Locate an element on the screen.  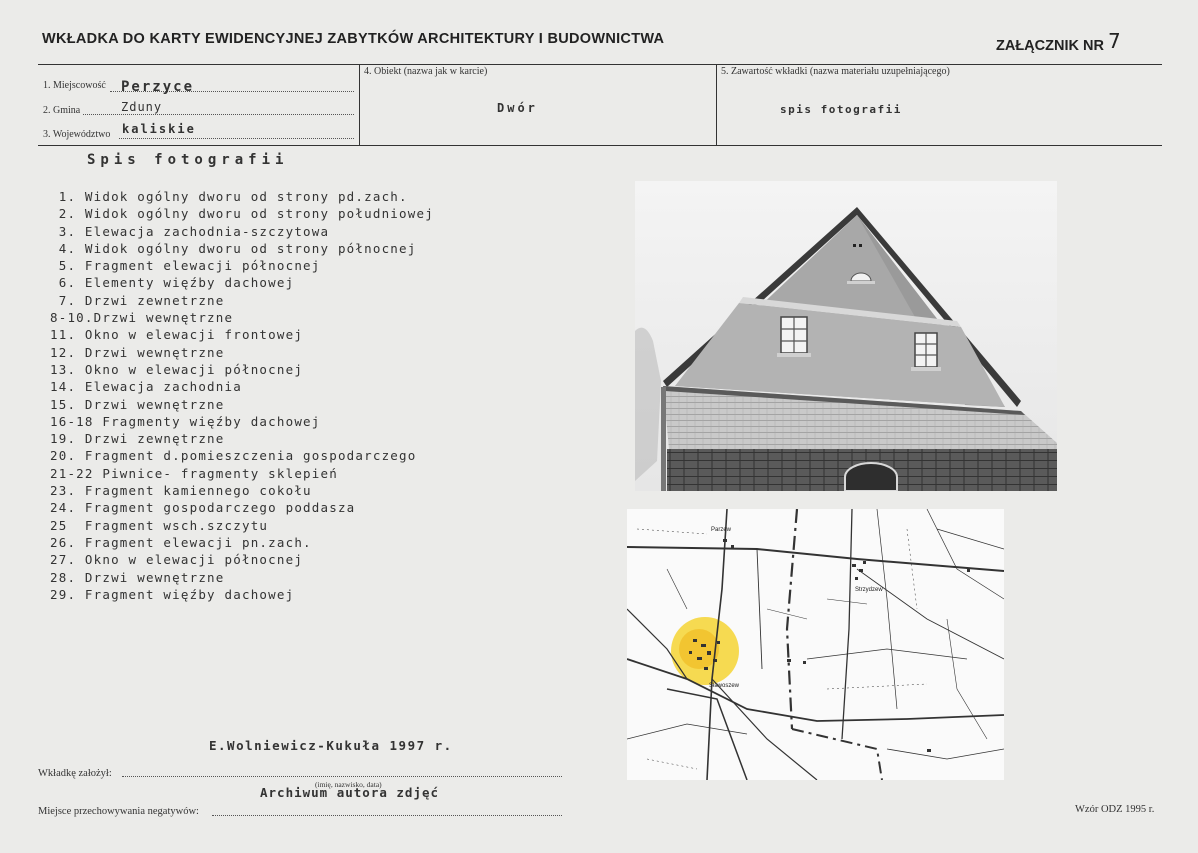
negatives-location-line is located at coordinates (387, 815).